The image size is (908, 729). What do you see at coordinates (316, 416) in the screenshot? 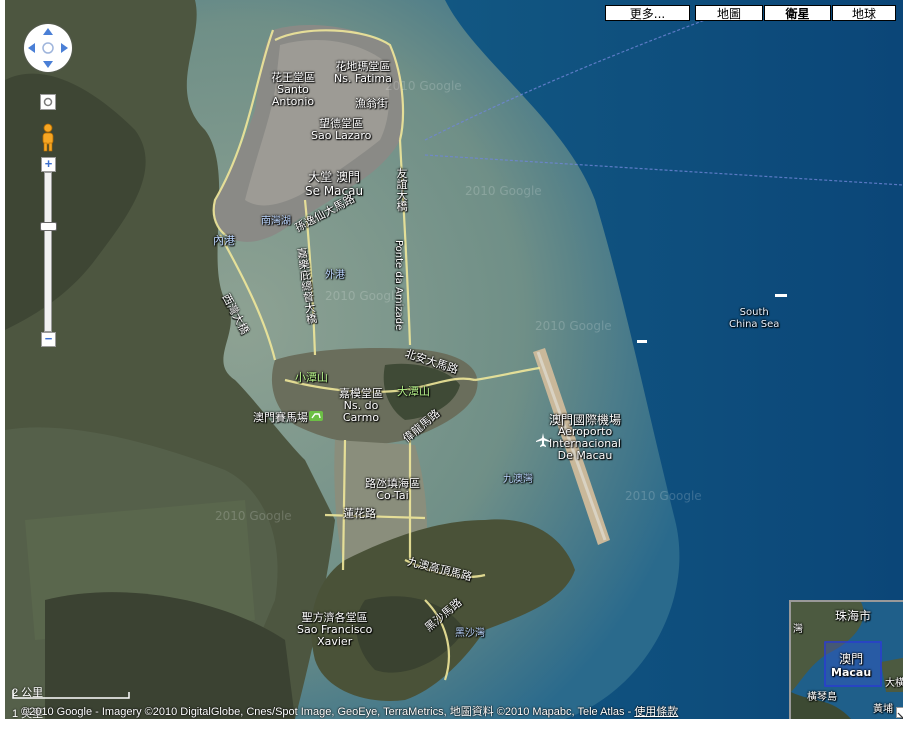
I see `raceway-horse-icon` at bounding box center [316, 416].